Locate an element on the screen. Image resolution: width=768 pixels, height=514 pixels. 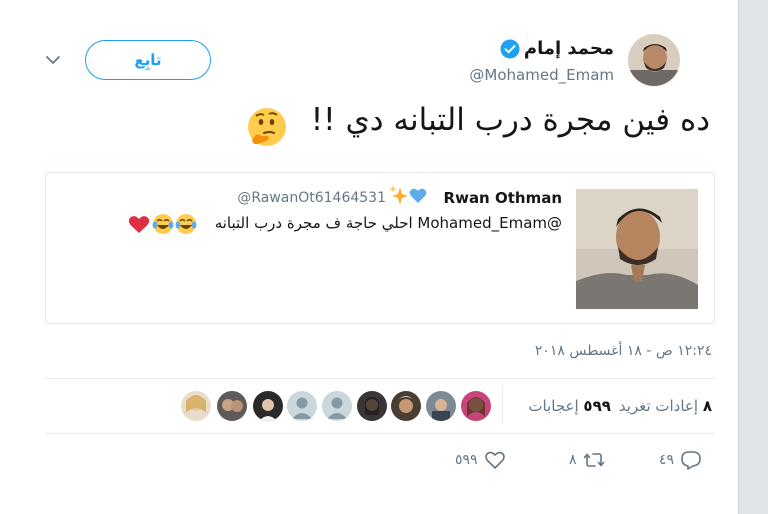
retweet-action: ٨ is located at coordinates (587, 460).